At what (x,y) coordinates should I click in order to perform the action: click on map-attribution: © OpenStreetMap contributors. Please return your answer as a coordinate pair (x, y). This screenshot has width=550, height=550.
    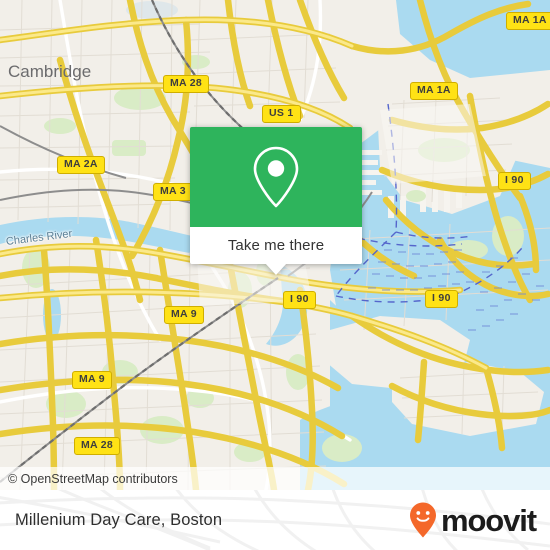
    Looking at the image, I should click on (275, 478).